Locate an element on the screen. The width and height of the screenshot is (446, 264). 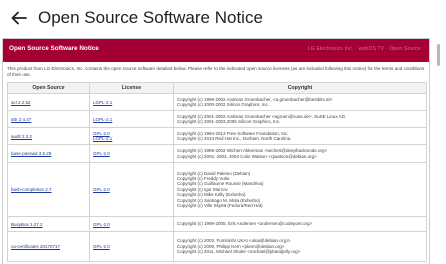
scroll-thumb is located at coordinates (438, 55).